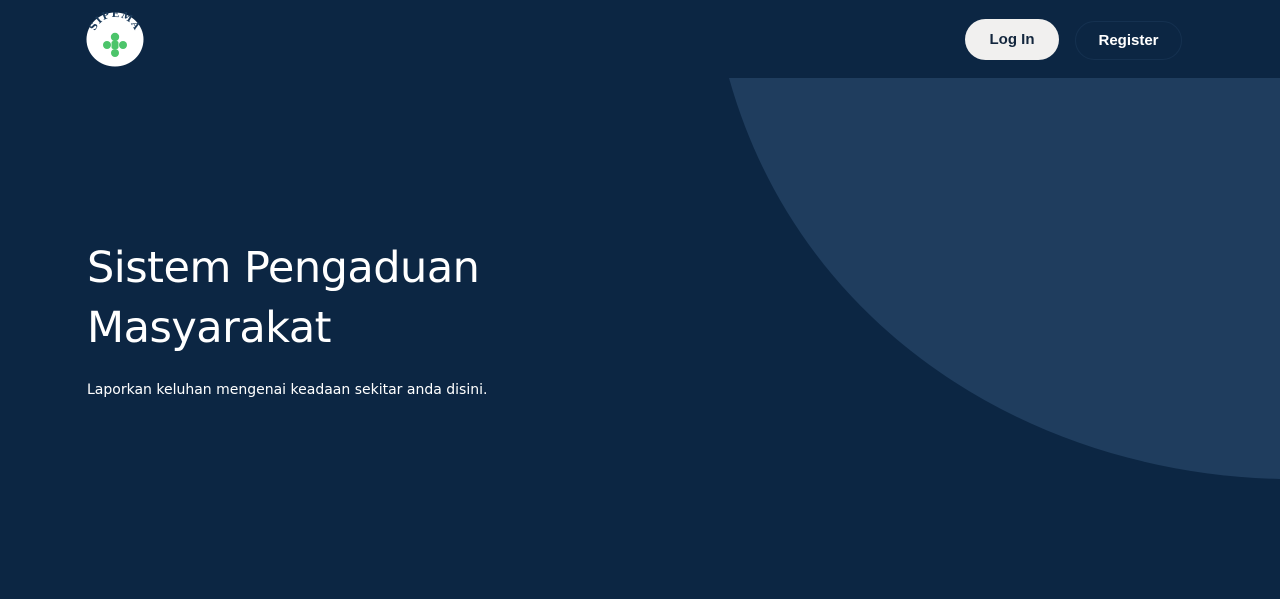 The width and height of the screenshot is (1280, 599). Describe the element at coordinates (317, 298) in the screenshot. I see `hero-title: Sistem Pengaduan Masyarakat` at that location.